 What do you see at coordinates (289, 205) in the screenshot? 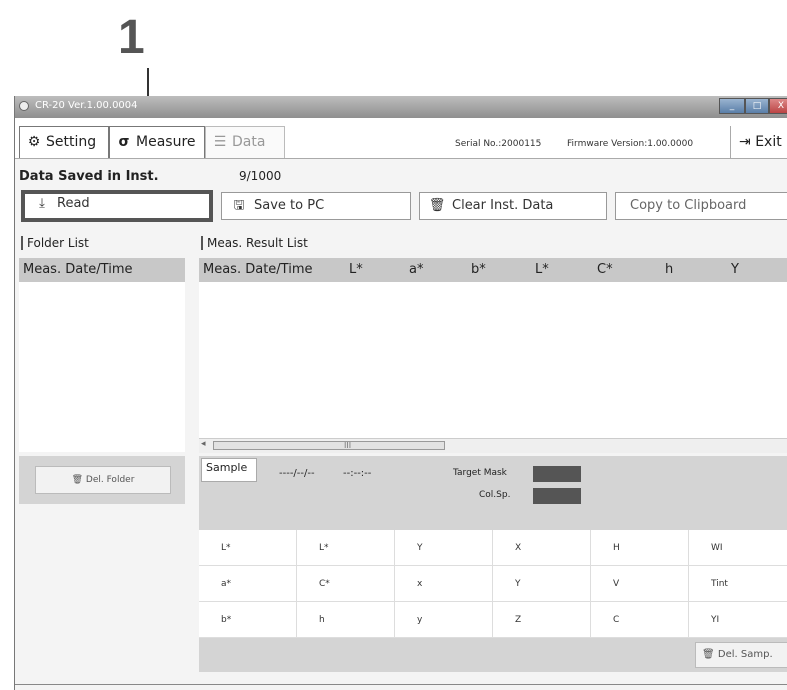
I see `save-label: Save to PC` at bounding box center [289, 205].